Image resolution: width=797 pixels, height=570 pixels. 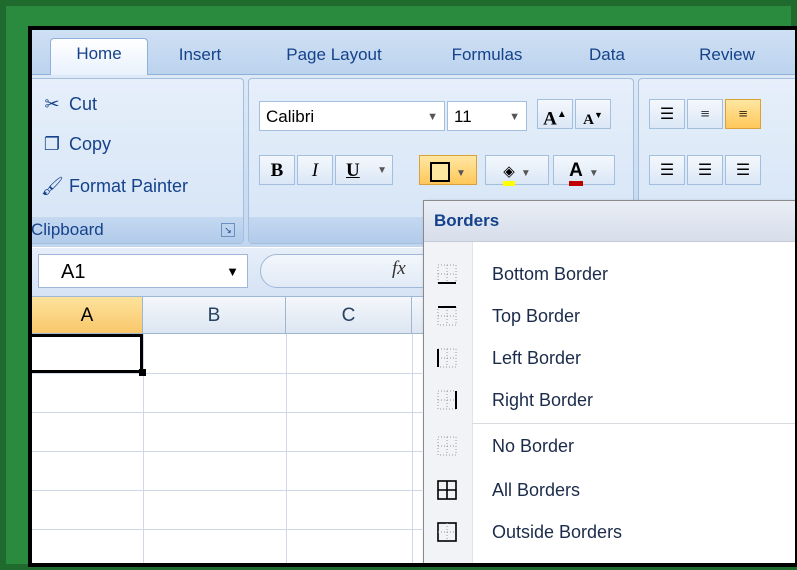 What do you see at coordinates (537, 358) in the screenshot?
I see `menu-item-label: Left Border` at bounding box center [537, 358].